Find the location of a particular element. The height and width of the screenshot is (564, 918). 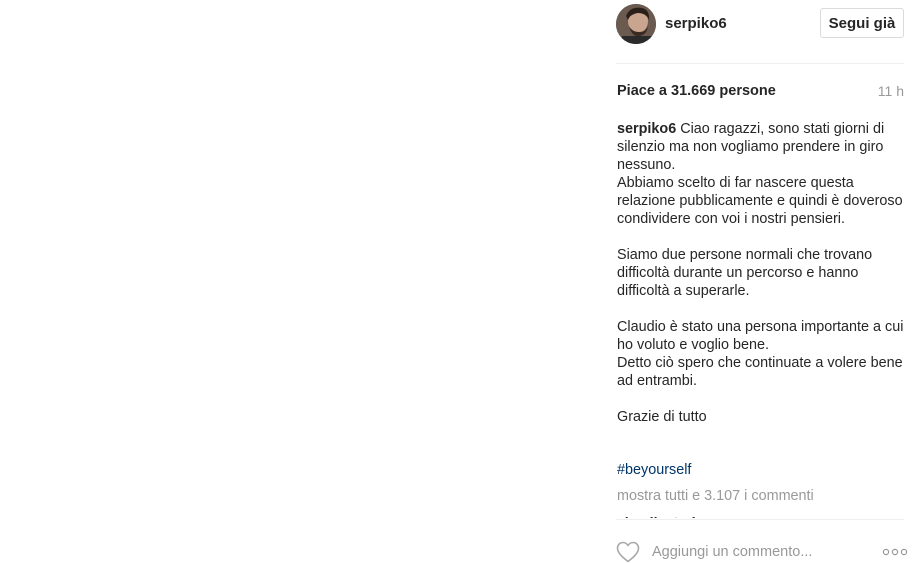

header-divider is located at coordinates (760, 63).